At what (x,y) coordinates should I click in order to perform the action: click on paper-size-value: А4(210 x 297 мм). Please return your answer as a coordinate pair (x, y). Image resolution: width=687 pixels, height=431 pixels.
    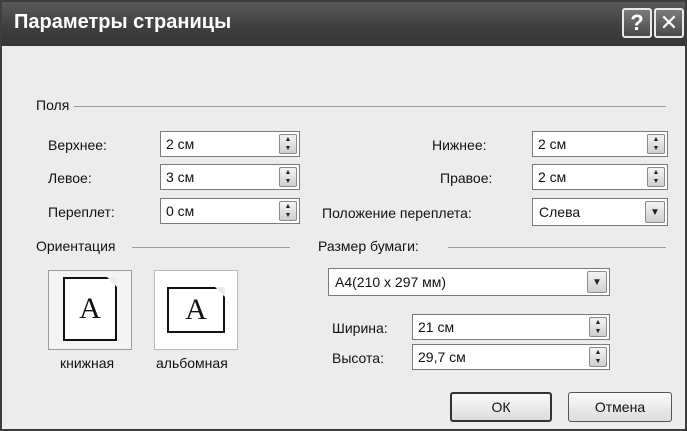
    Looking at the image, I should click on (391, 282).